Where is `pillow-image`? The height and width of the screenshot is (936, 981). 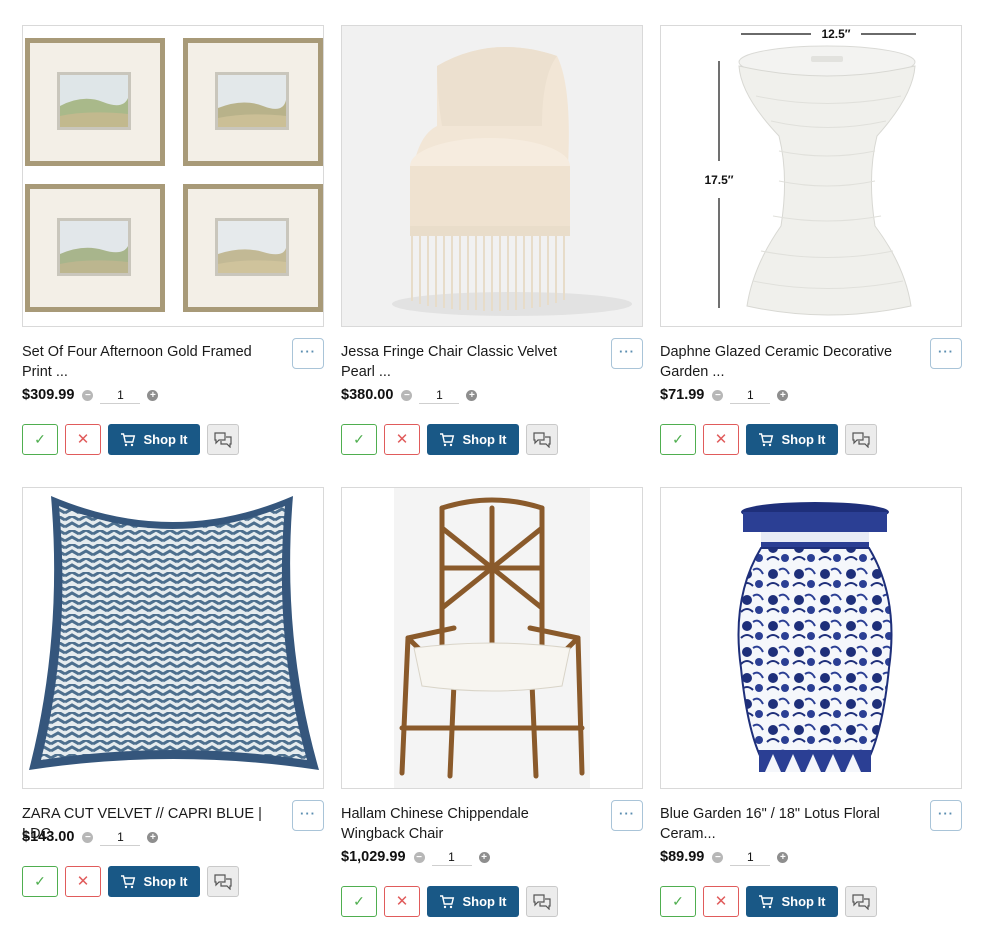 pillow-image is located at coordinates (173, 638).